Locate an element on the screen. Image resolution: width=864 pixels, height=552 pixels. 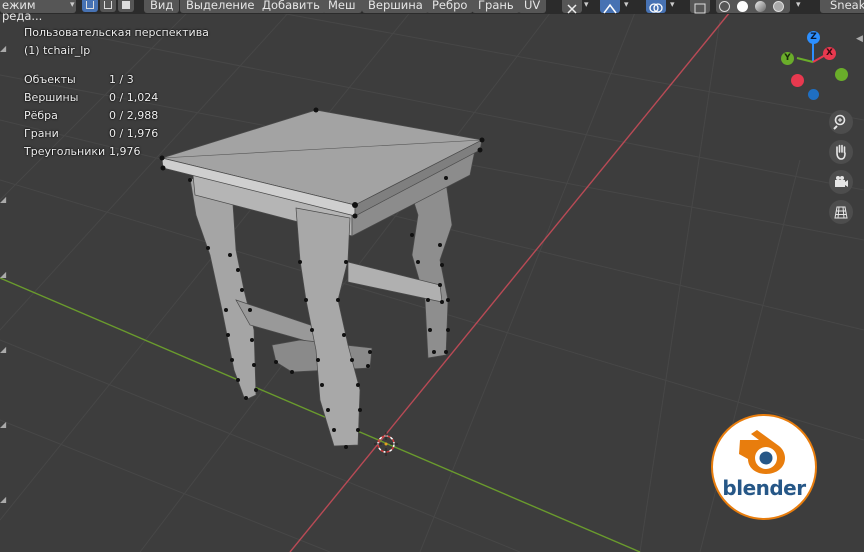
menu-edge-label: Ребро is located at coordinates (450, 6).